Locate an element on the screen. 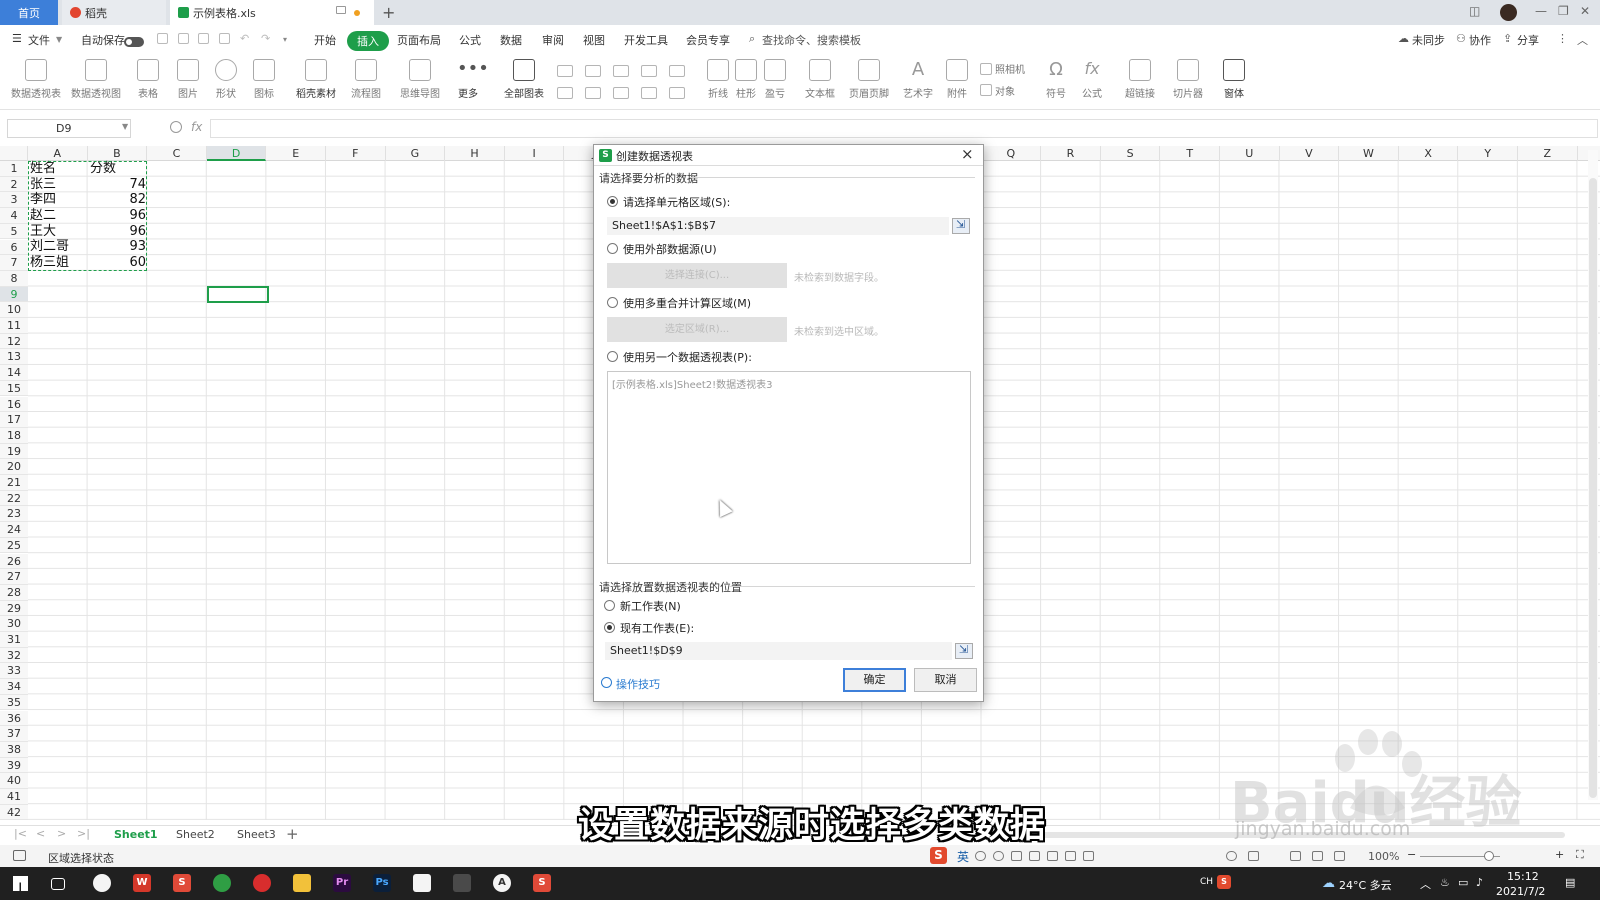  symbol-button: Ω 符号 is located at coordinates (1056, 79).